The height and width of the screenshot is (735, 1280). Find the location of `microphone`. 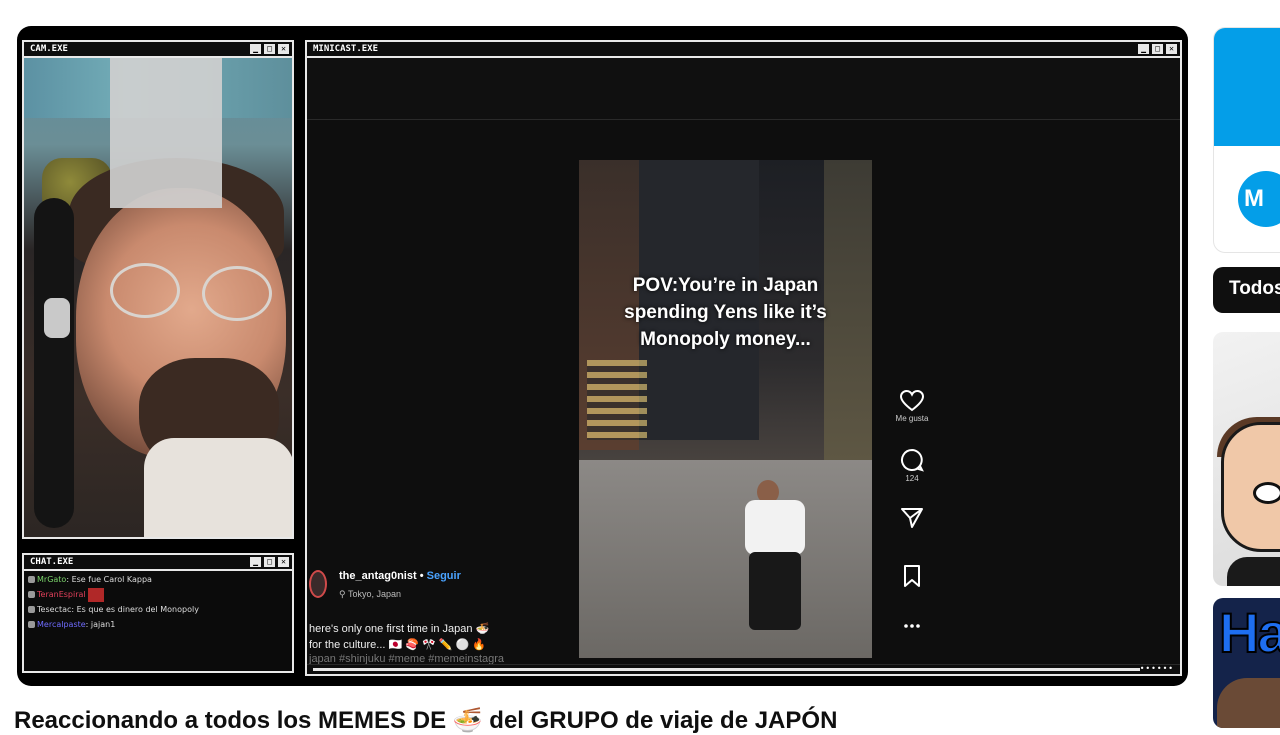

microphone is located at coordinates (57, 318).